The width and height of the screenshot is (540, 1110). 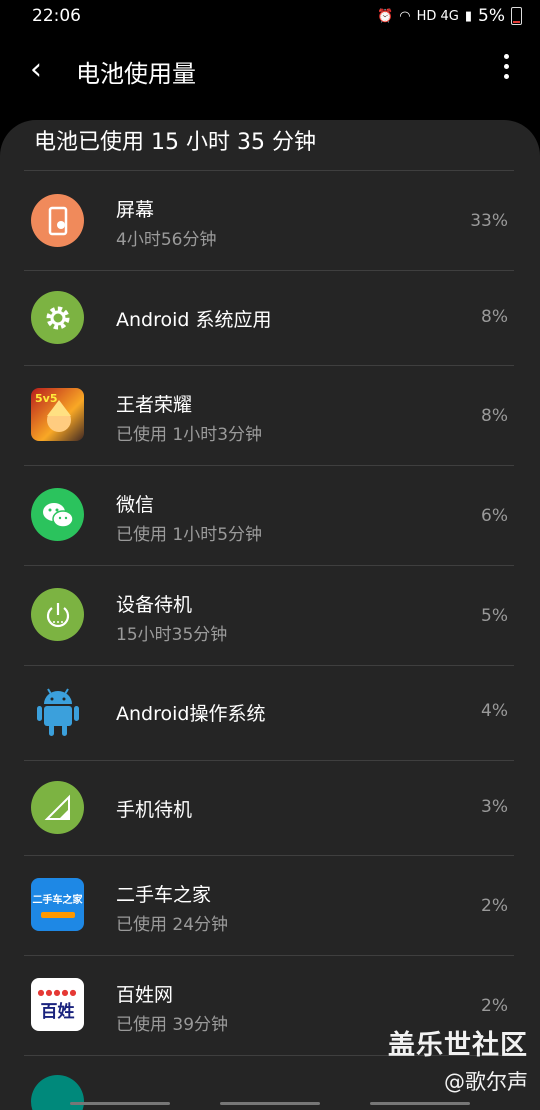 I want to click on list-item-honor-of-kings: 5v5 王者荣耀 已使用 1小时3分钟 8%, so click(x=270, y=415).